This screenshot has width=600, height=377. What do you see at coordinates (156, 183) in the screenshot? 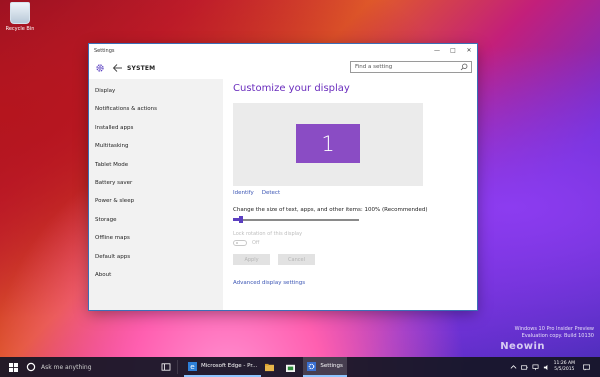
I see `sidebar-item-battery-saver: Battery saver` at bounding box center [156, 183].